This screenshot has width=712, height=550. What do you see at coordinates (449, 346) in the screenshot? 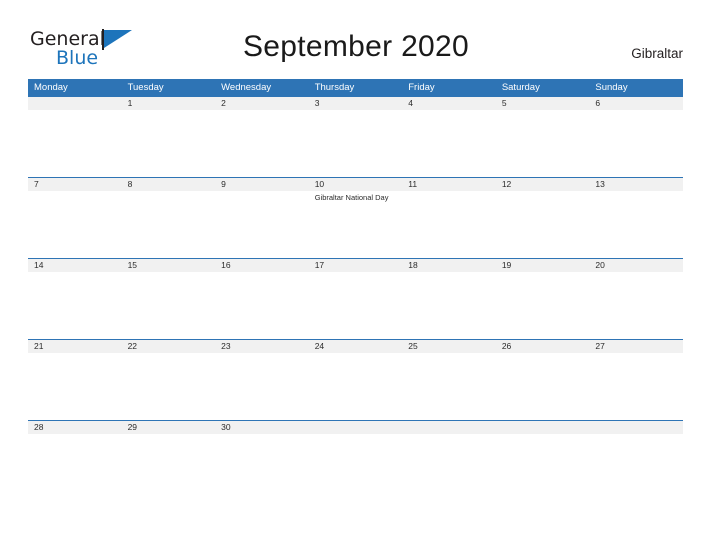
I see `day-number-25: 25` at bounding box center [449, 346].